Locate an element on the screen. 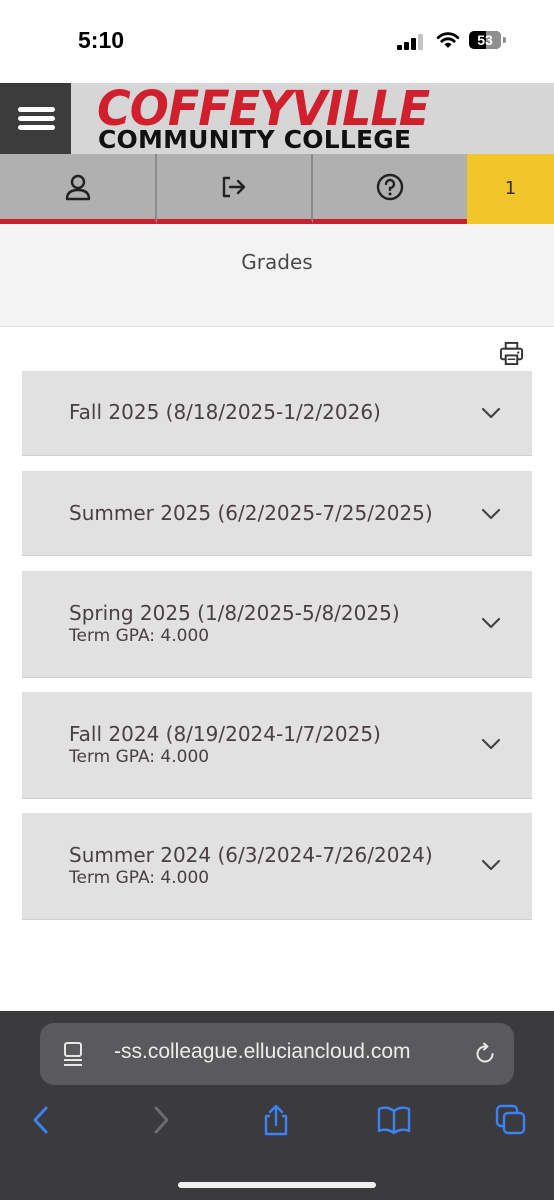 This screenshot has height=1200, width=554. nav-tabs: 1 is located at coordinates (277, 189).